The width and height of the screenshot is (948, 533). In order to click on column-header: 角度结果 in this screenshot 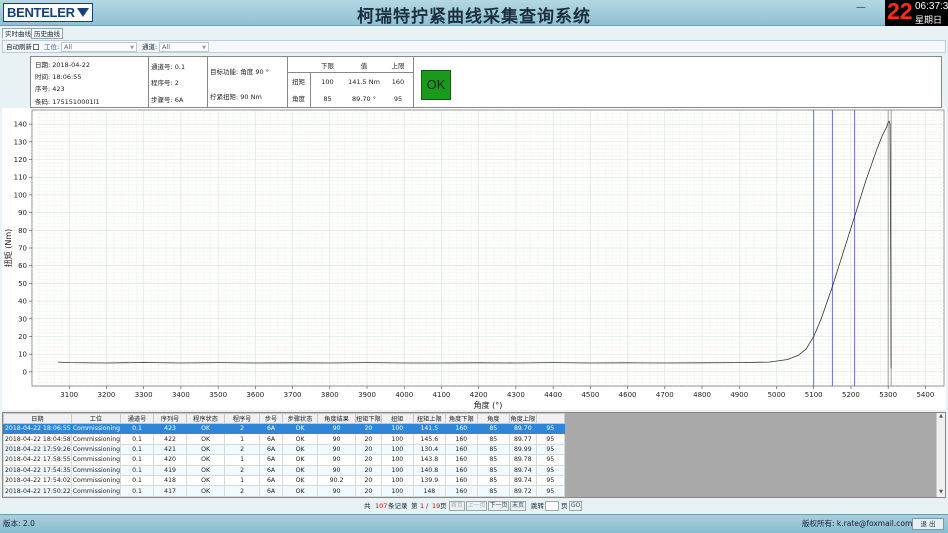, I will do `click(337, 418)`.